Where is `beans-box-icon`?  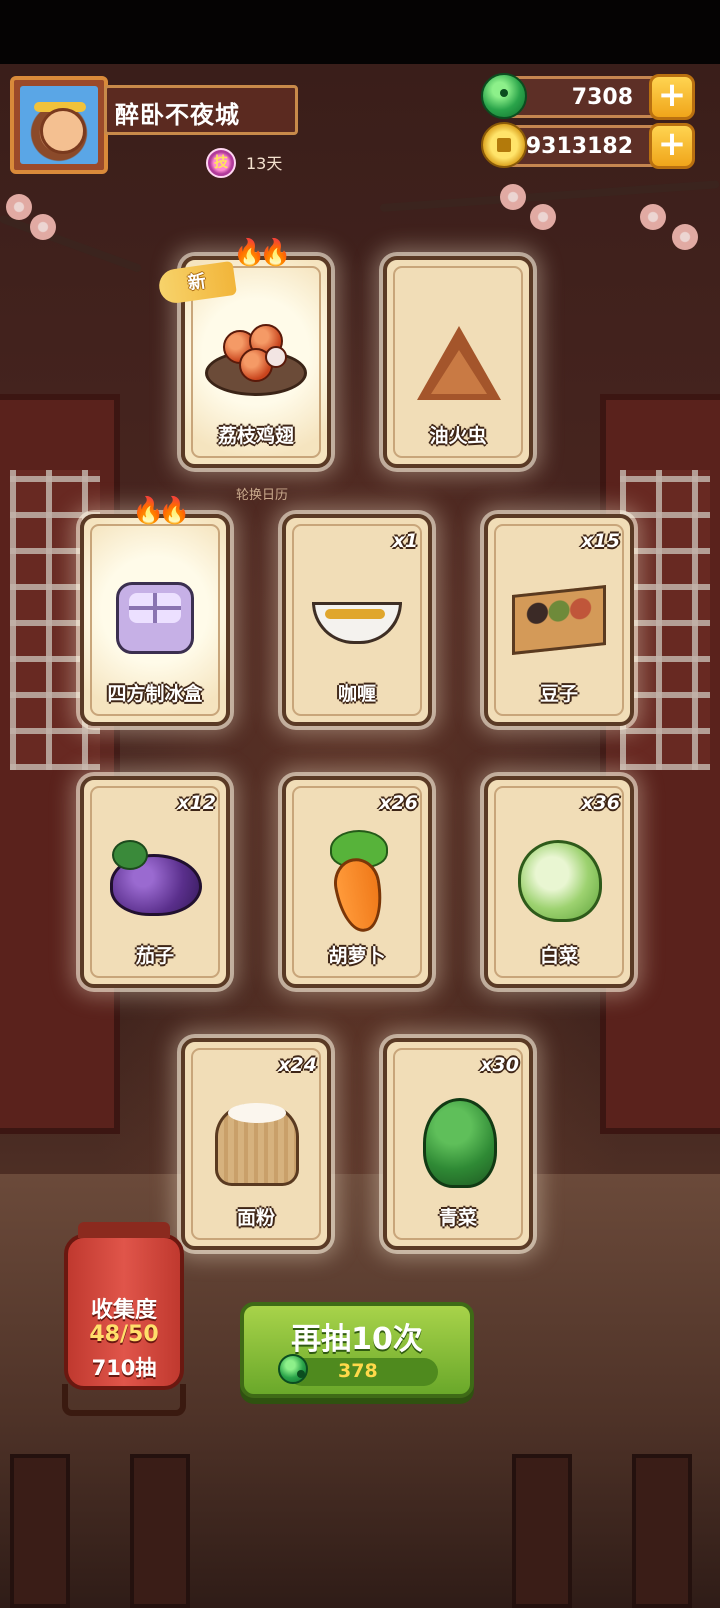 beans-box-icon is located at coordinates (559, 618).